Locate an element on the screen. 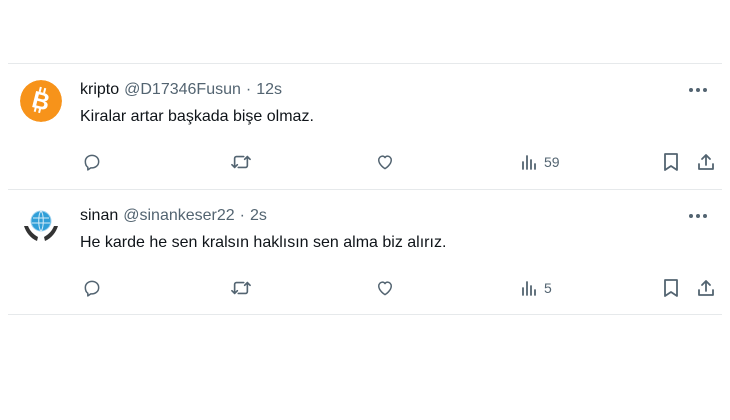 The width and height of the screenshot is (730, 420). bitcoin-logo-icon: B is located at coordinates (41, 101).